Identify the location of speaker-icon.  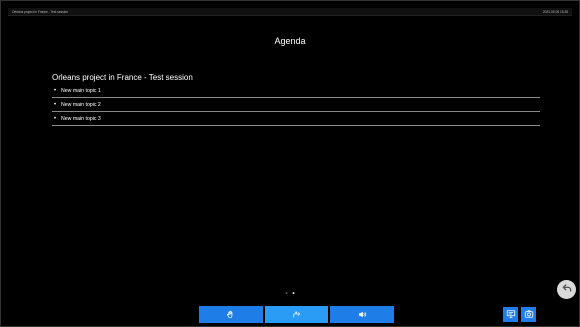
(362, 314).